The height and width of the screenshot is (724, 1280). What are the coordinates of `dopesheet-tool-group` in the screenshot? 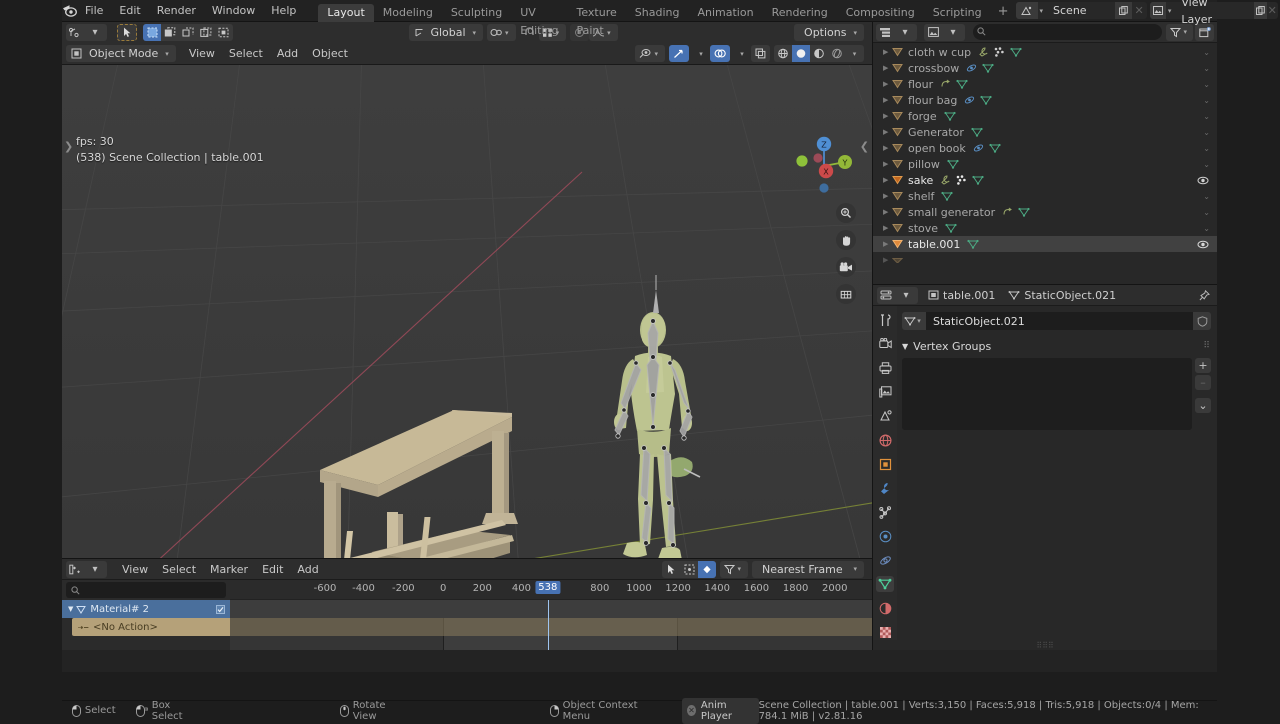 It's located at (689, 569).